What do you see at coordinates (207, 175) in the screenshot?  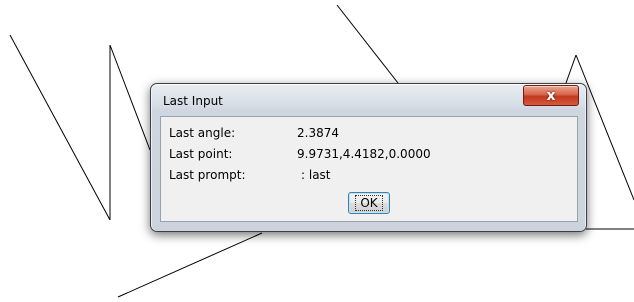 I see `last-prompt-label: Last prompt:` at bounding box center [207, 175].